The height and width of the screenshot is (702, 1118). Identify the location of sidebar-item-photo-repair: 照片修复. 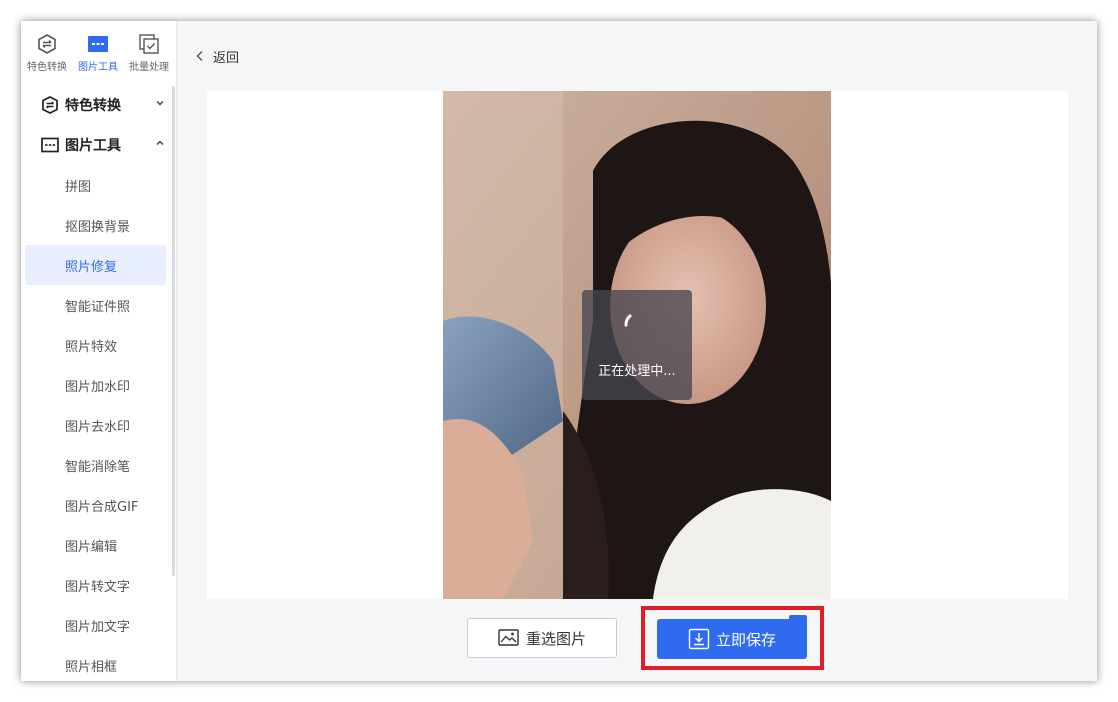
(95, 265).